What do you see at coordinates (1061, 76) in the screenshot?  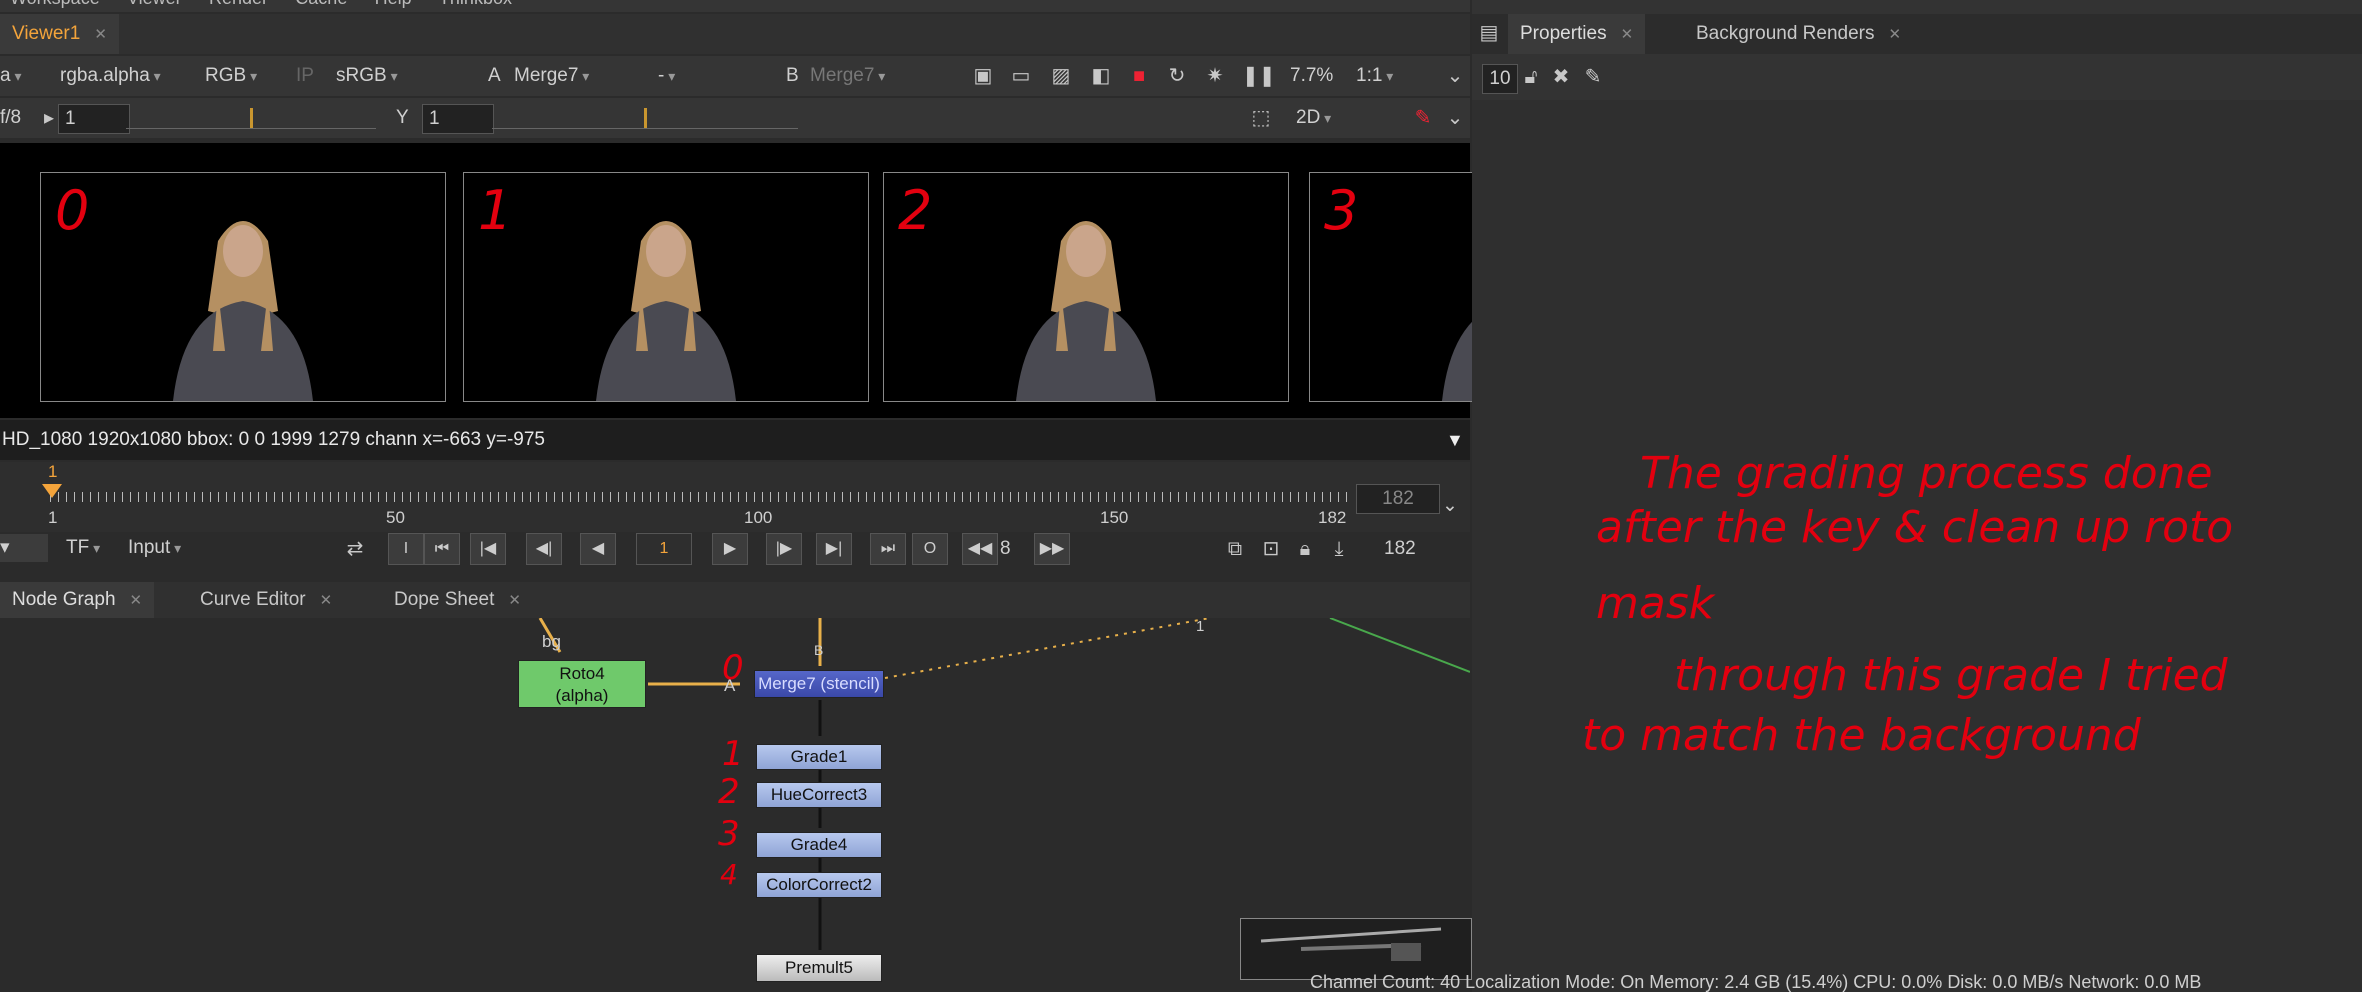 I see `wipe-icon: ▨` at bounding box center [1061, 76].